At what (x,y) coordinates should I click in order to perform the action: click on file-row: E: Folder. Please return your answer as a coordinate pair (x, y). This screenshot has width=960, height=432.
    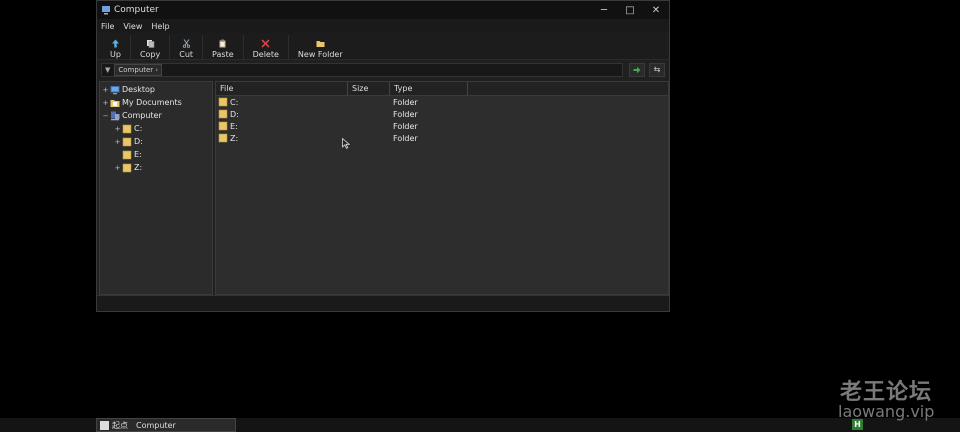
    Looking at the image, I should click on (442, 126).